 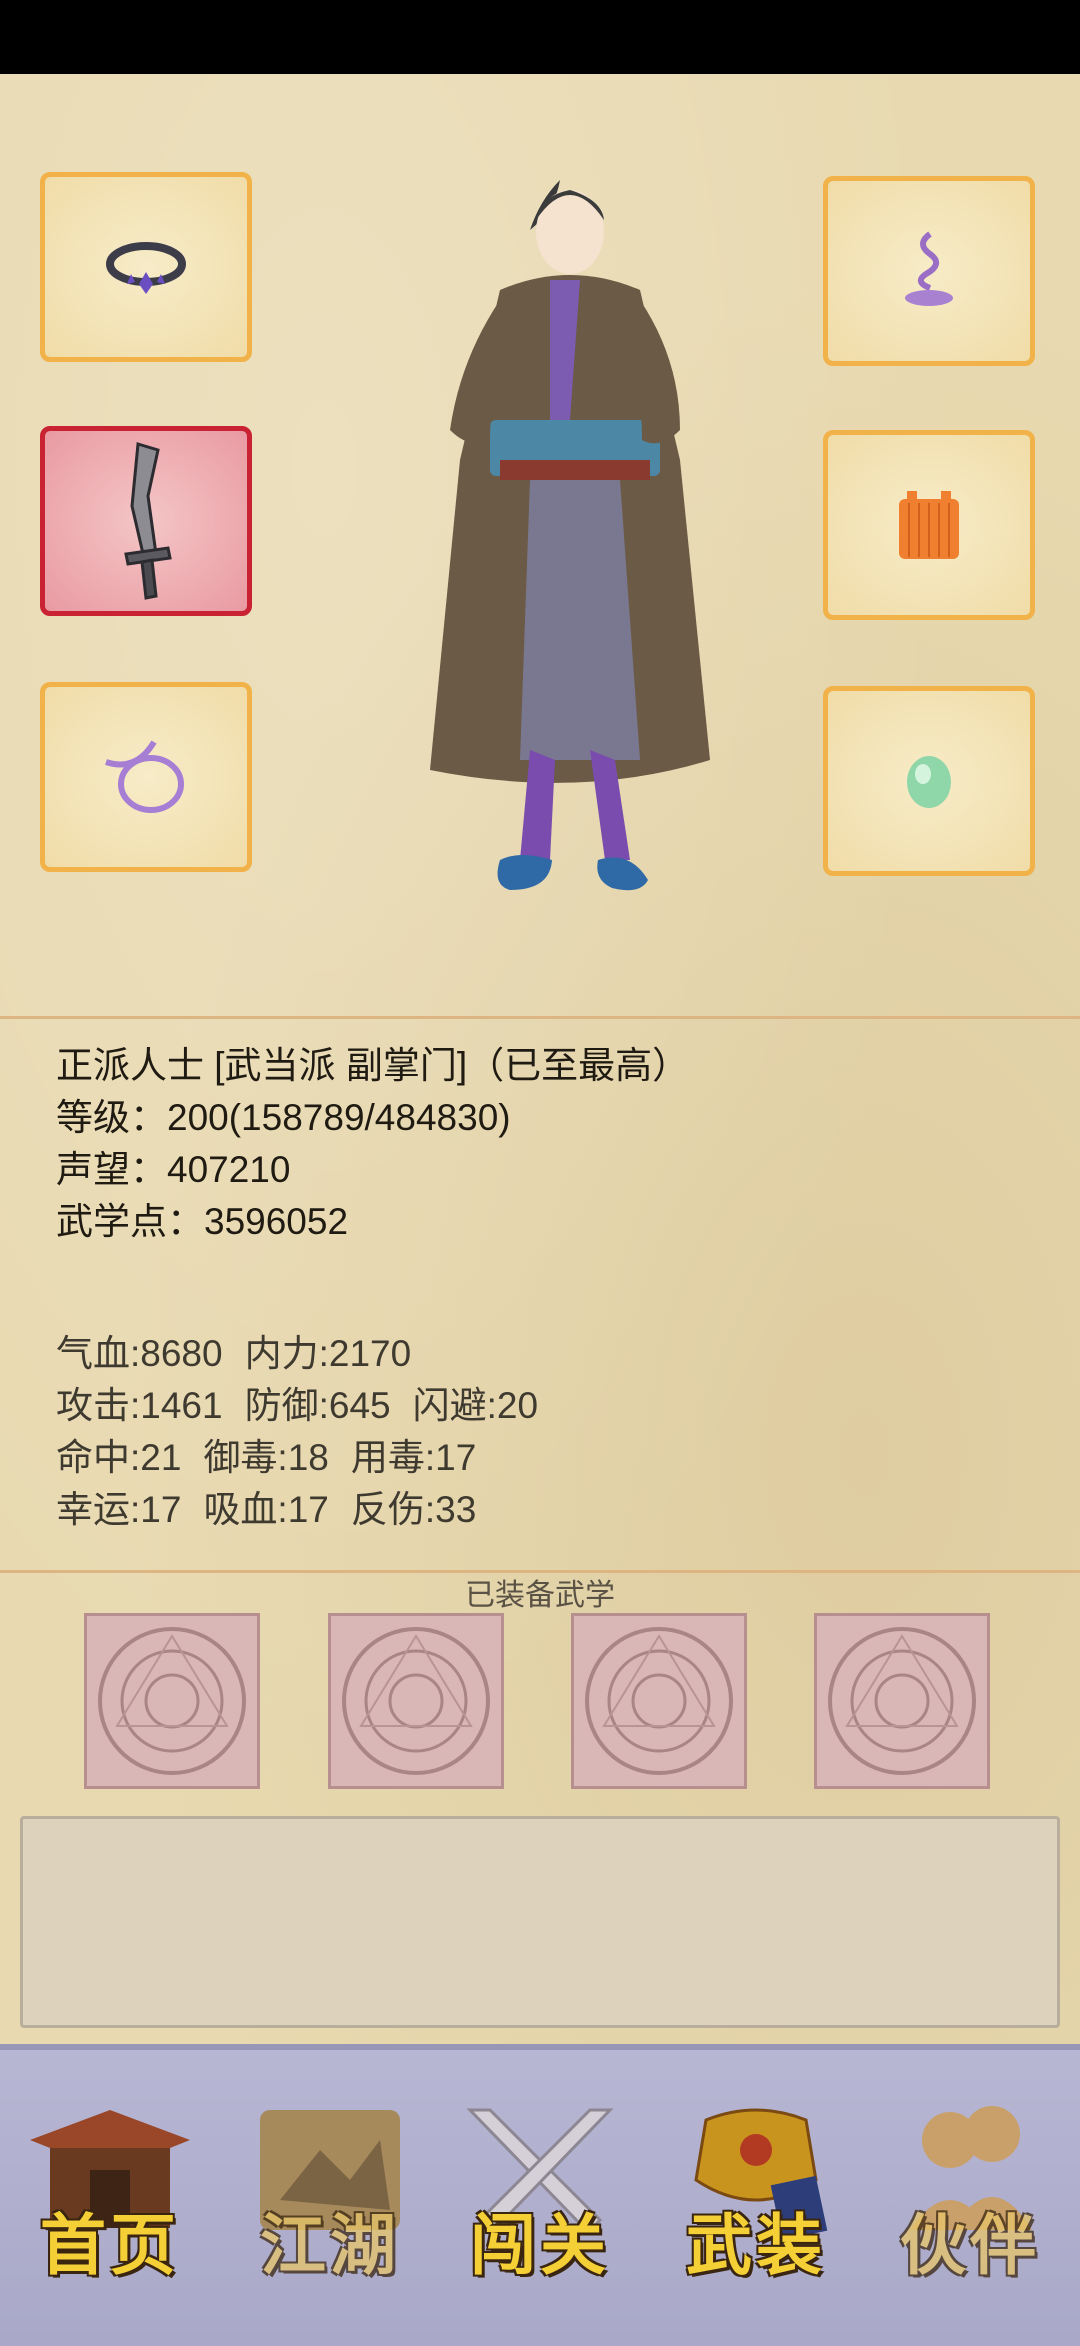 I want to click on stats-row-3: 命中:21 御毒:18 用毒:17, so click(x=308, y=1458).